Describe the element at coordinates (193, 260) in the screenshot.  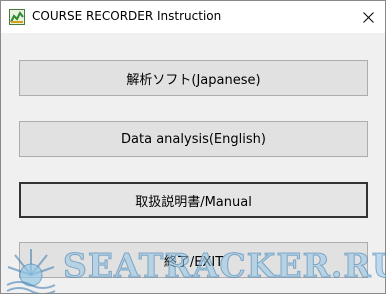
I see `exit-button: 終了/EXIT` at that location.